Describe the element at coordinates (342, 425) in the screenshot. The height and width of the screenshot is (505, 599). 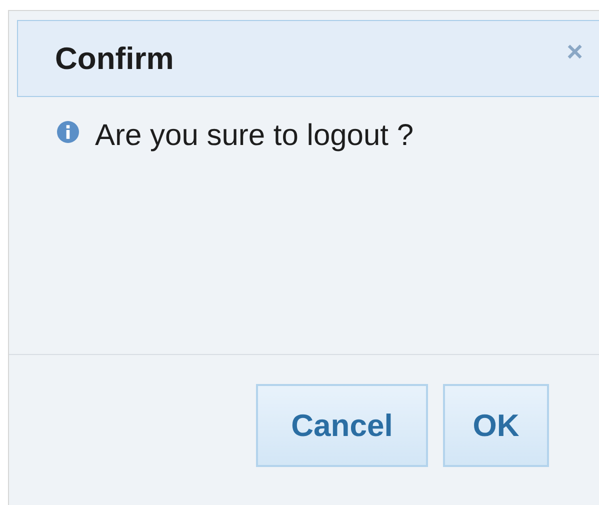
I see `cancel-button: Cancel` at that location.